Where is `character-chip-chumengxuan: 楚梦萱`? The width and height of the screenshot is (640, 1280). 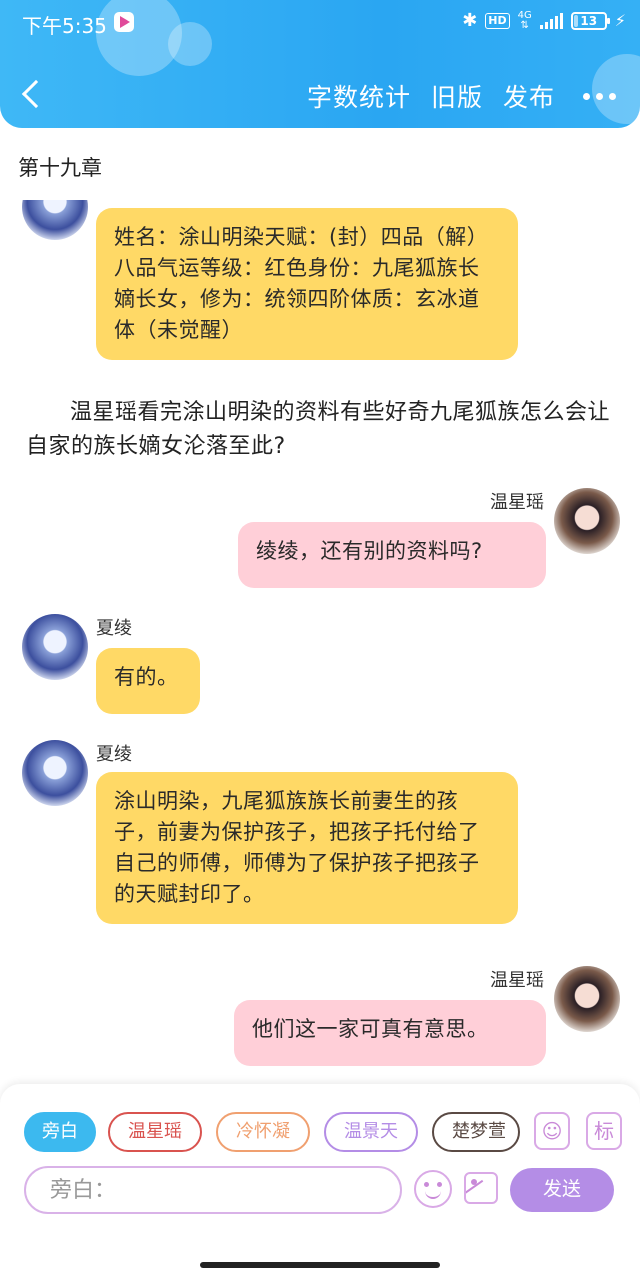
character-chip-chumengxuan: 楚梦萱 is located at coordinates (476, 1132).